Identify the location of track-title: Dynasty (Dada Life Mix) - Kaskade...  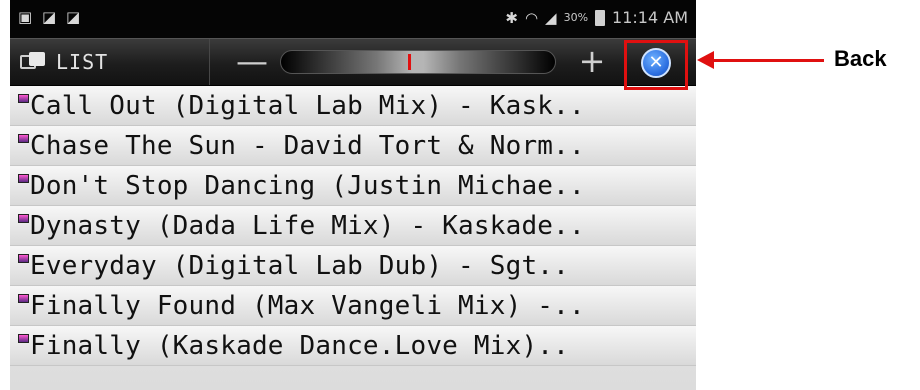
(307, 225).